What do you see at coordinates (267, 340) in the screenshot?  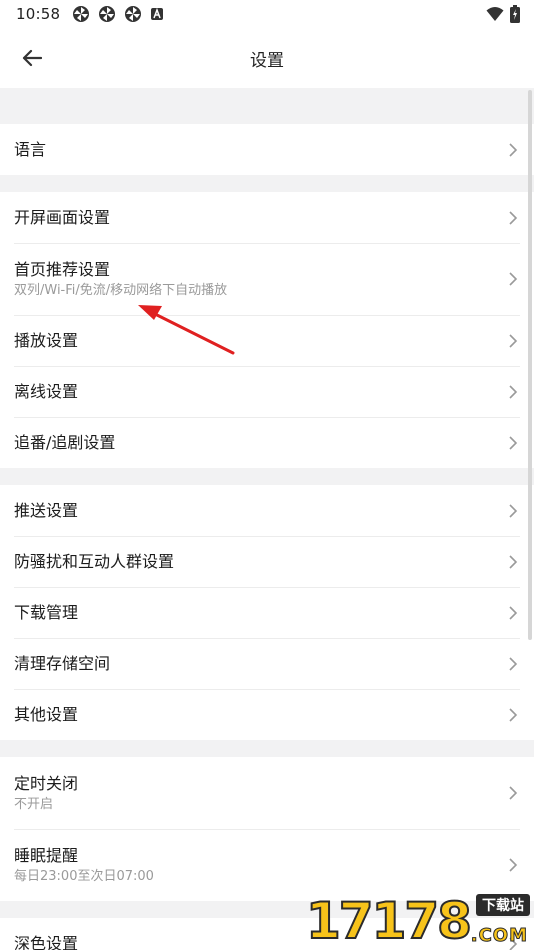 I see `settings-item-playback: 播放设置` at bounding box center [267, 340].